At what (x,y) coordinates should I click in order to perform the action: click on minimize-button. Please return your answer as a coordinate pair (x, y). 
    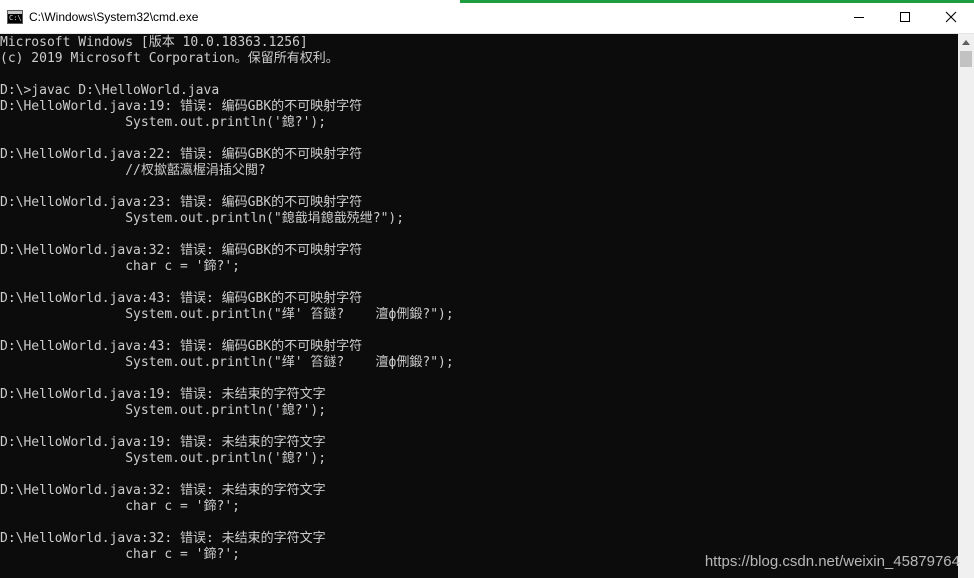
    Looking at the image, I should click on (859, 17).